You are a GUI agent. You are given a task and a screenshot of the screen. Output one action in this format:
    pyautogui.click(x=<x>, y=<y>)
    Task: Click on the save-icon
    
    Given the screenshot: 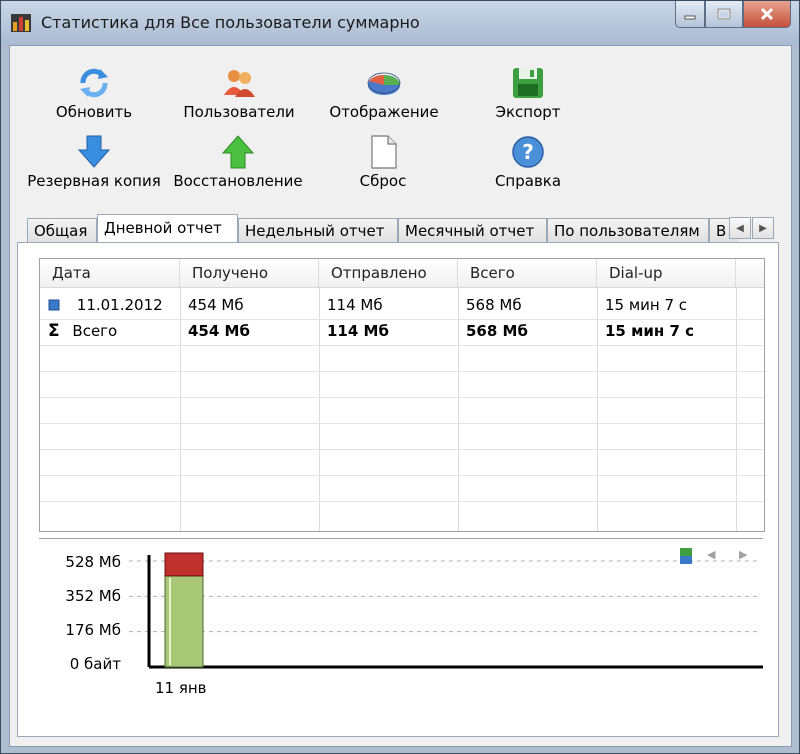 What is the action you would take?
    pyautogui.click(x=528, y=83)
    